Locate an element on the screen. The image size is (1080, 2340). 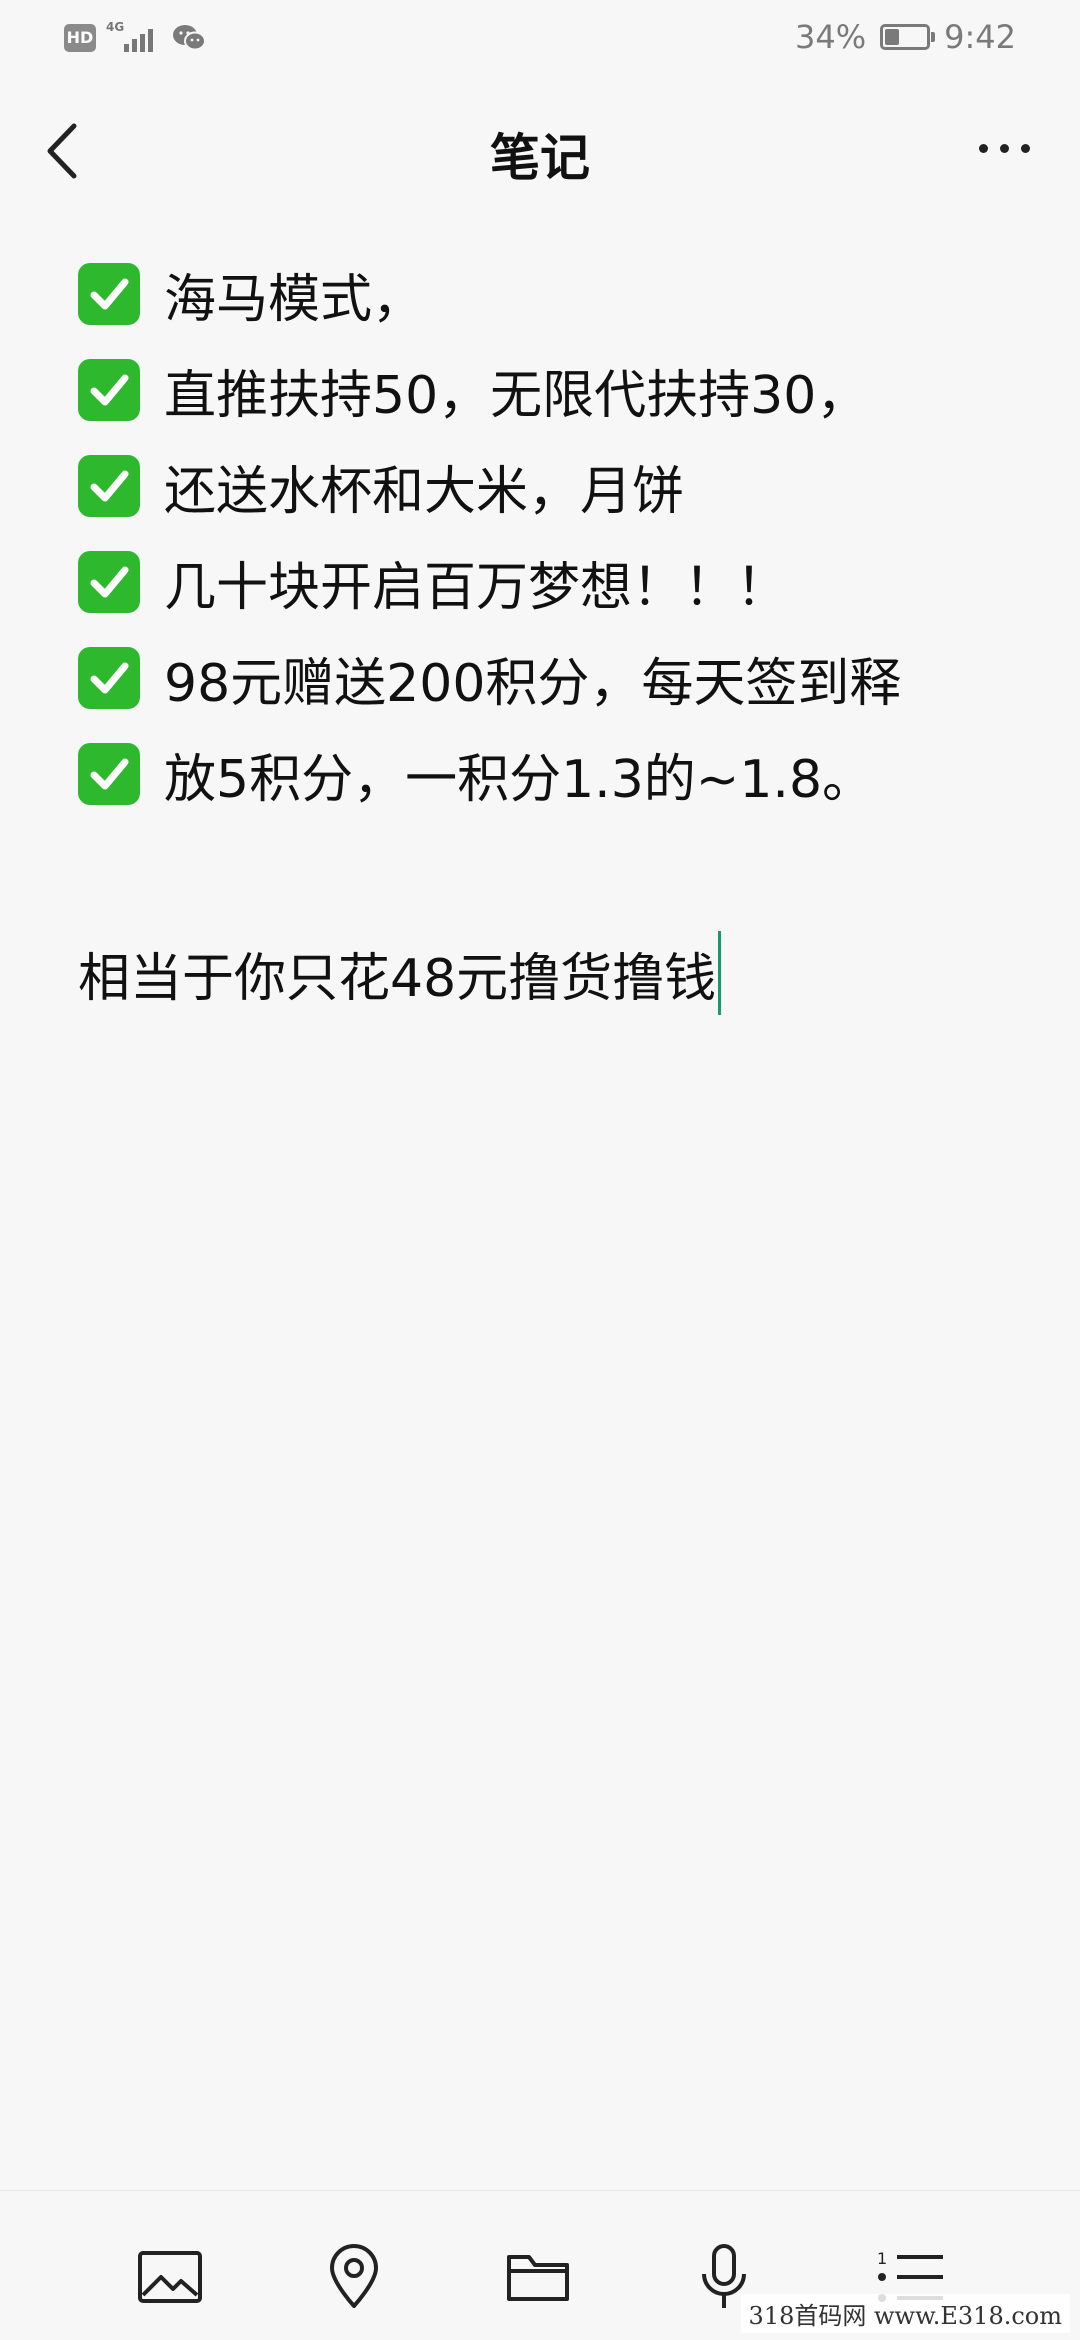
text-cursor is located at coordinates (720, 973).